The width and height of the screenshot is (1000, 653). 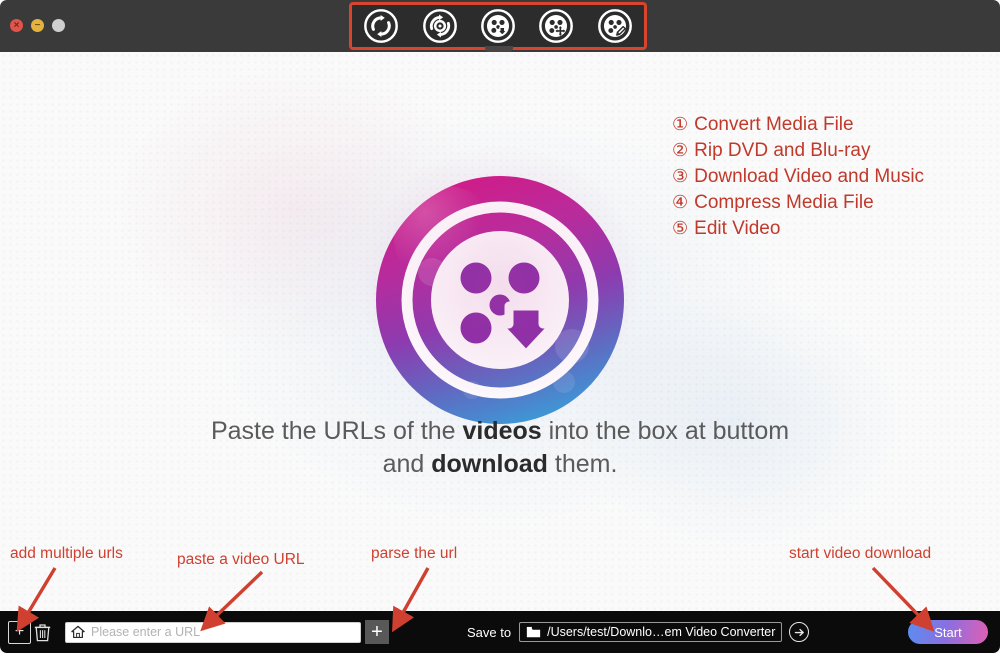 What do you see at coordinates (489, 464) in the screenshot?
I see `instruction-line2-bold: download` at bounding box center [489, 464].